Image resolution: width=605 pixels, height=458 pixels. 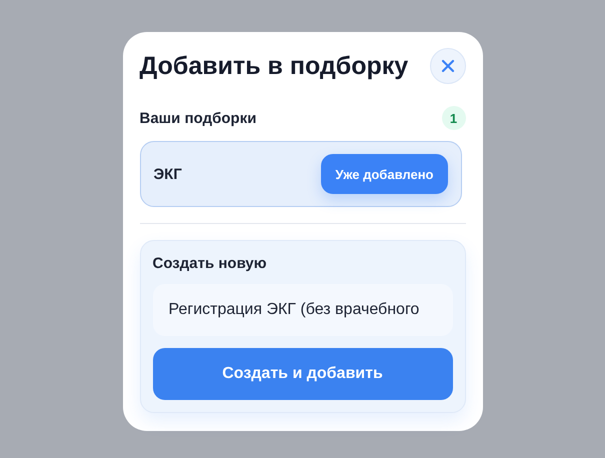 I want to click on dialog-title: Добавить в подборку, so click(x=274, y=66).